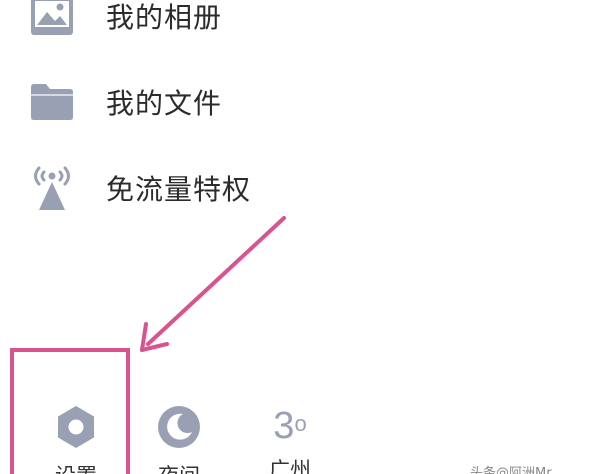 This screenshot has height=474, width=592. What do you see at coordinates (300, 423) in the screenshot?
I see `weather-temp-unit: o` at bounding box center [300, 423].